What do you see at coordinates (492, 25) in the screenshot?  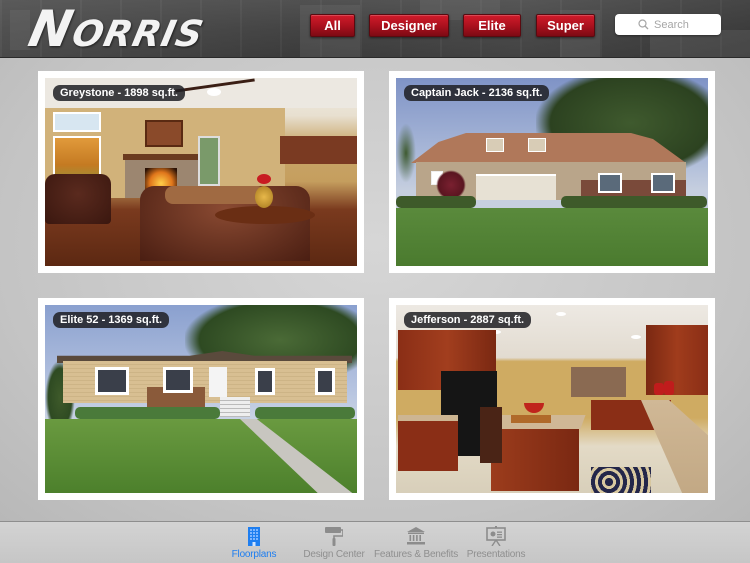 I see `filter-elite-button: Elite` at bounding box center [492, 25].